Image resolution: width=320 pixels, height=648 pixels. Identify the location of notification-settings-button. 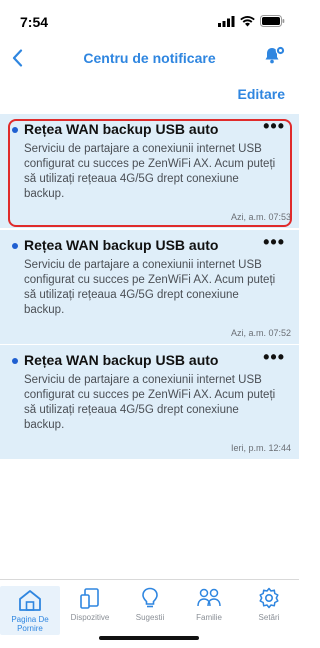
(275, 56).